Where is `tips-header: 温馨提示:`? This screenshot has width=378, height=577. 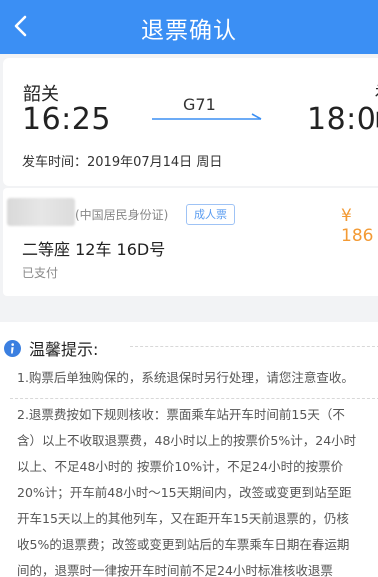 tips-header: 温馨提示: is located at coordinates (51, 348).